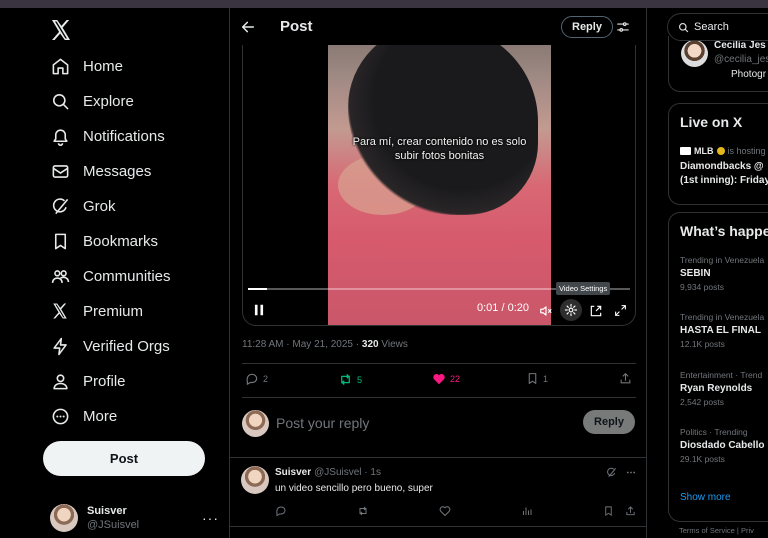 Image resolution: width=768 pixels, height=538 pixels. I want to click on nav-more: More, so click(83, 416).